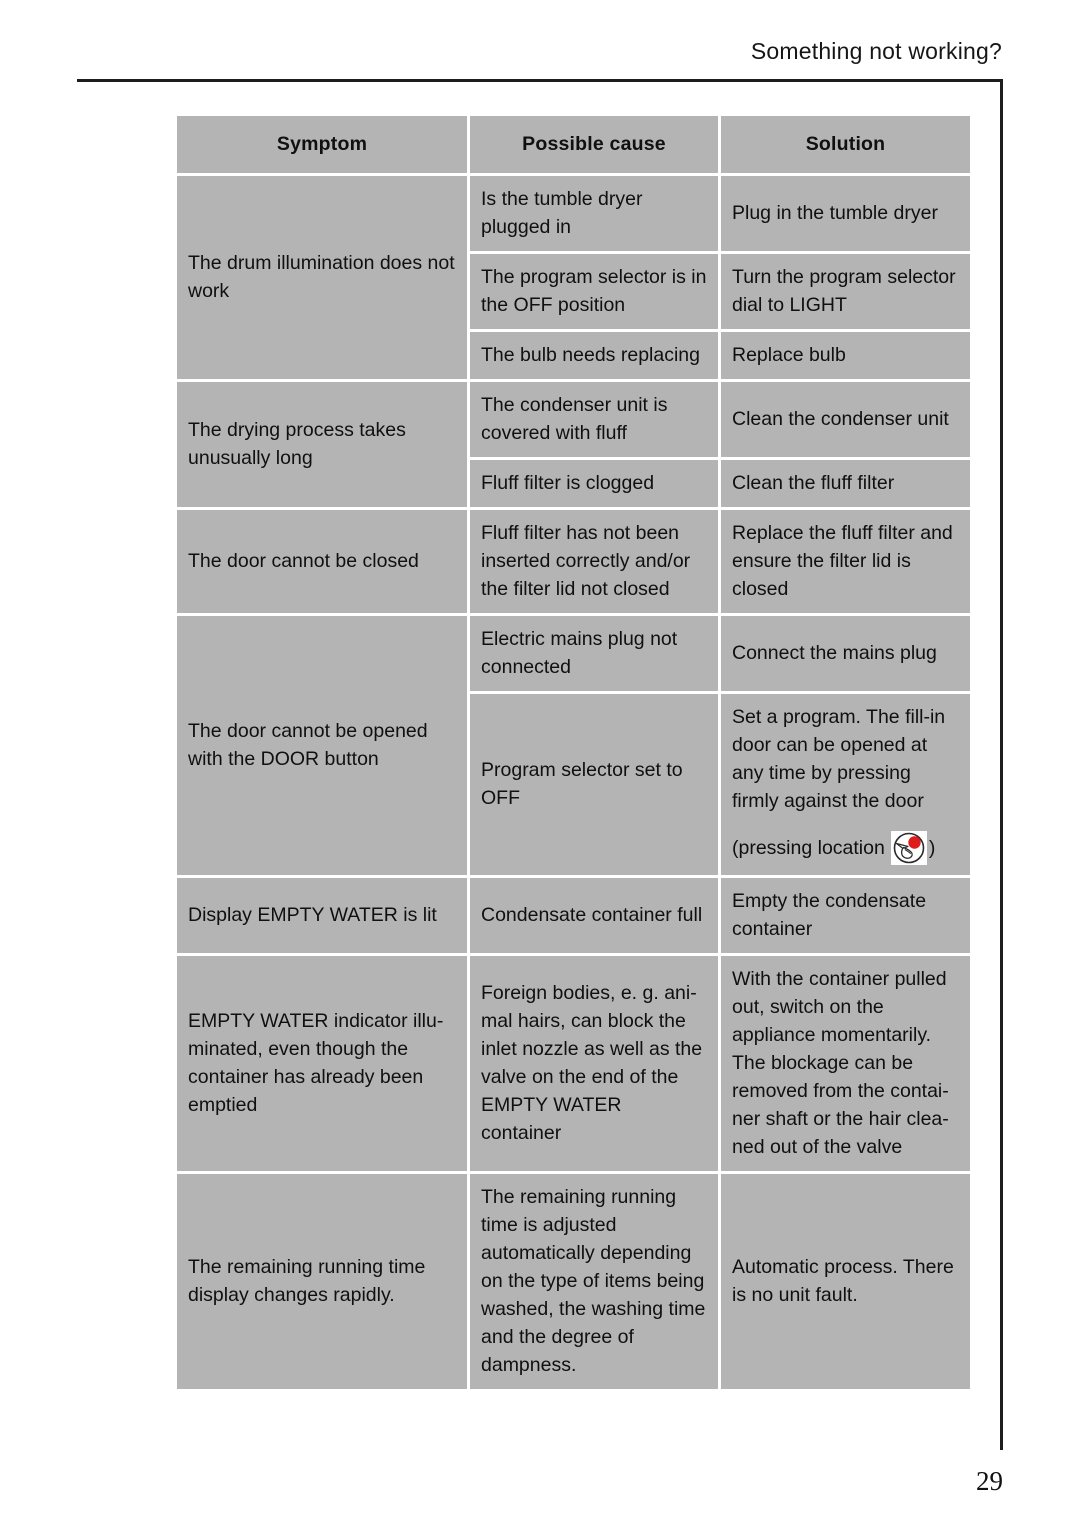  What do you see at coordinates (845, 291) in the screenshot?
I see `solution-cell: Turn the program selector dial to LIGHT` at bounding box center [845, 291].